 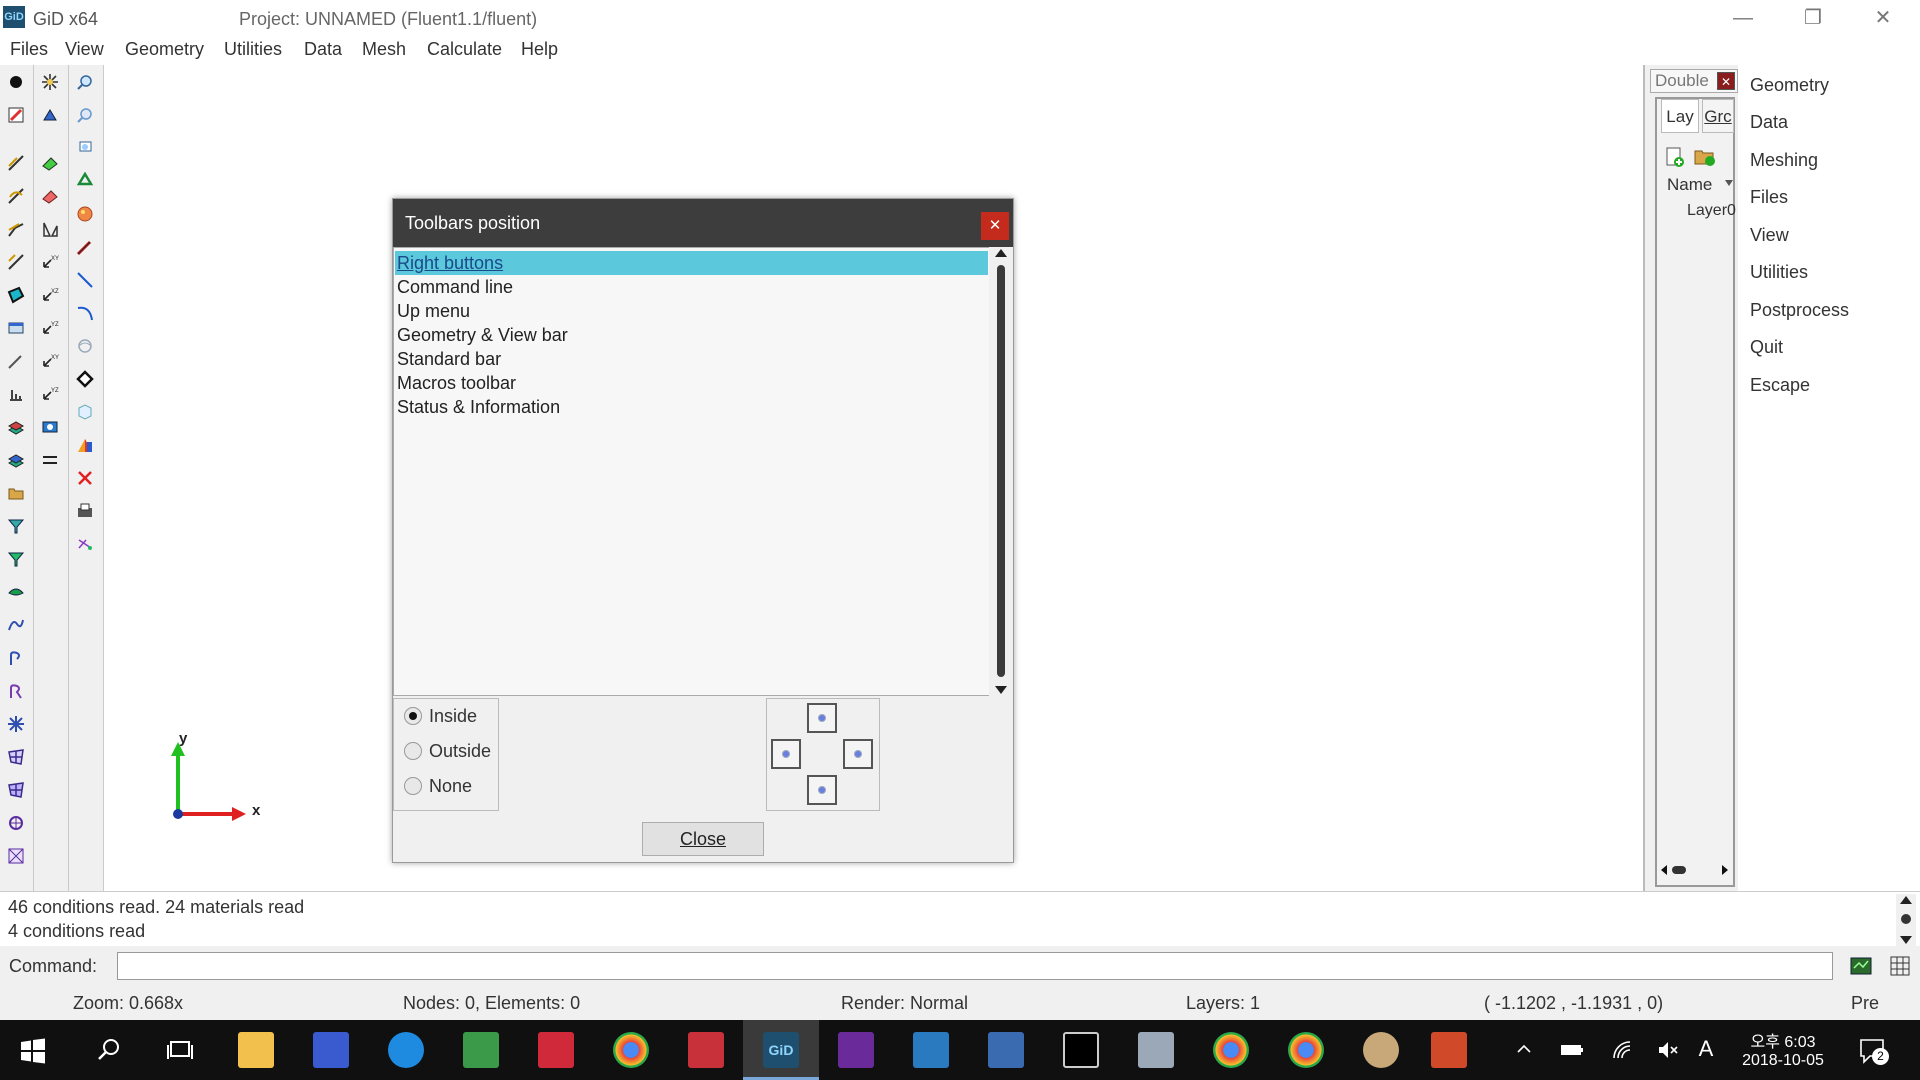 I want to click on scroll-up-icon, so click(x=1906, y=900).